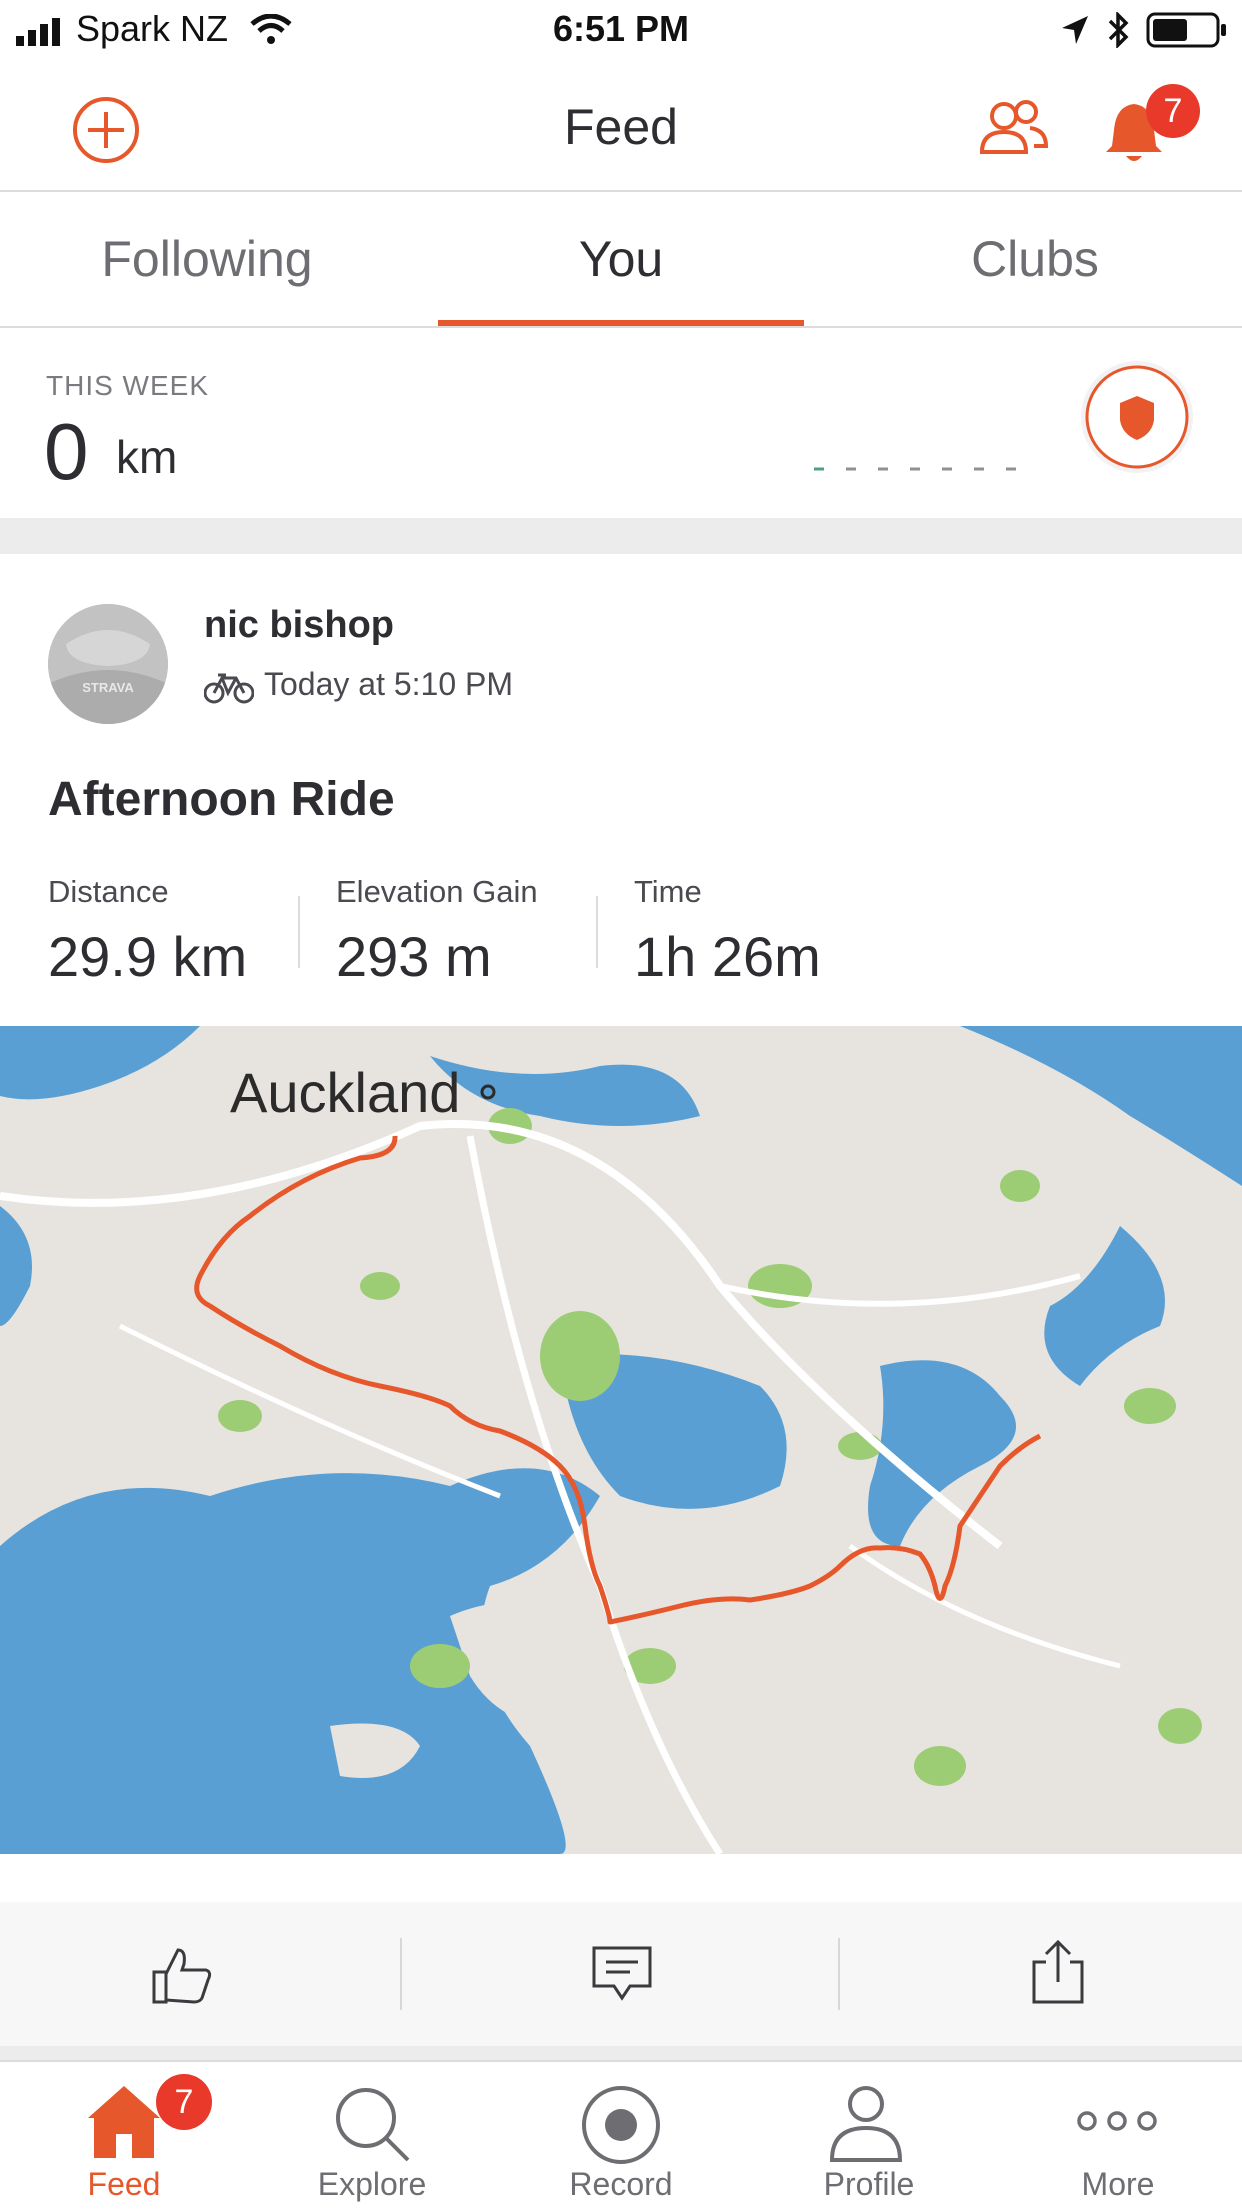  I want to click on week-distance: 0, so click(66, 451).